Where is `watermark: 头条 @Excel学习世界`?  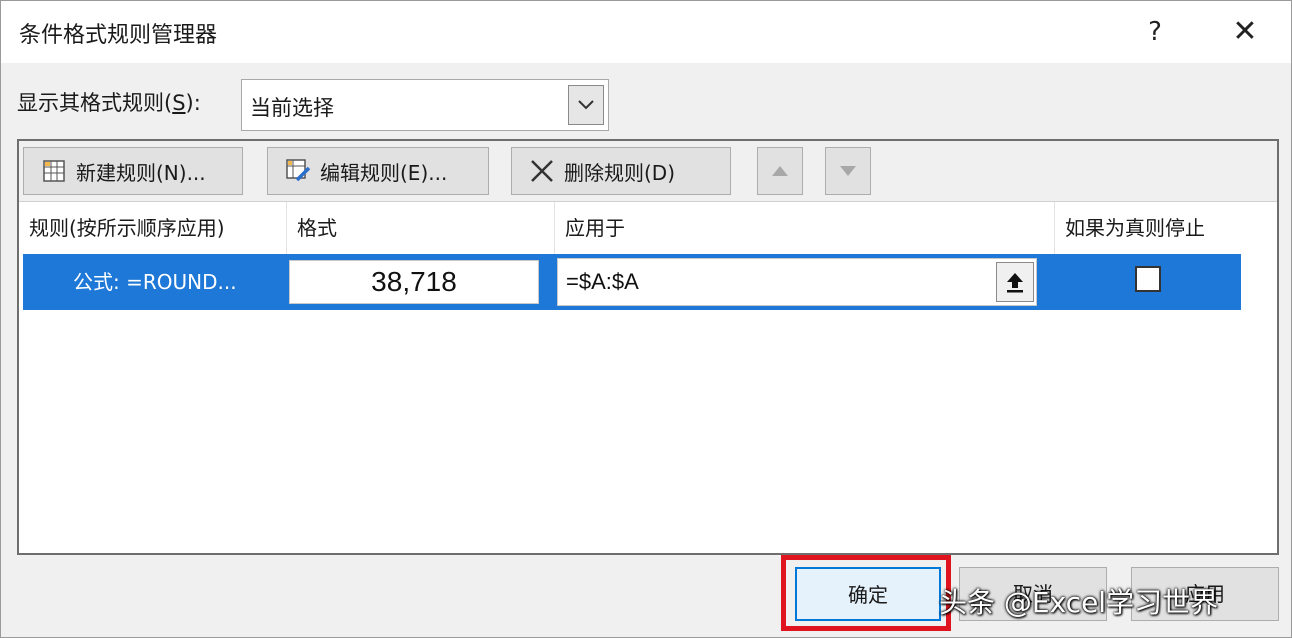 watermark: 头条 @Excel学习世界 is located at coordinates (1079, 602).